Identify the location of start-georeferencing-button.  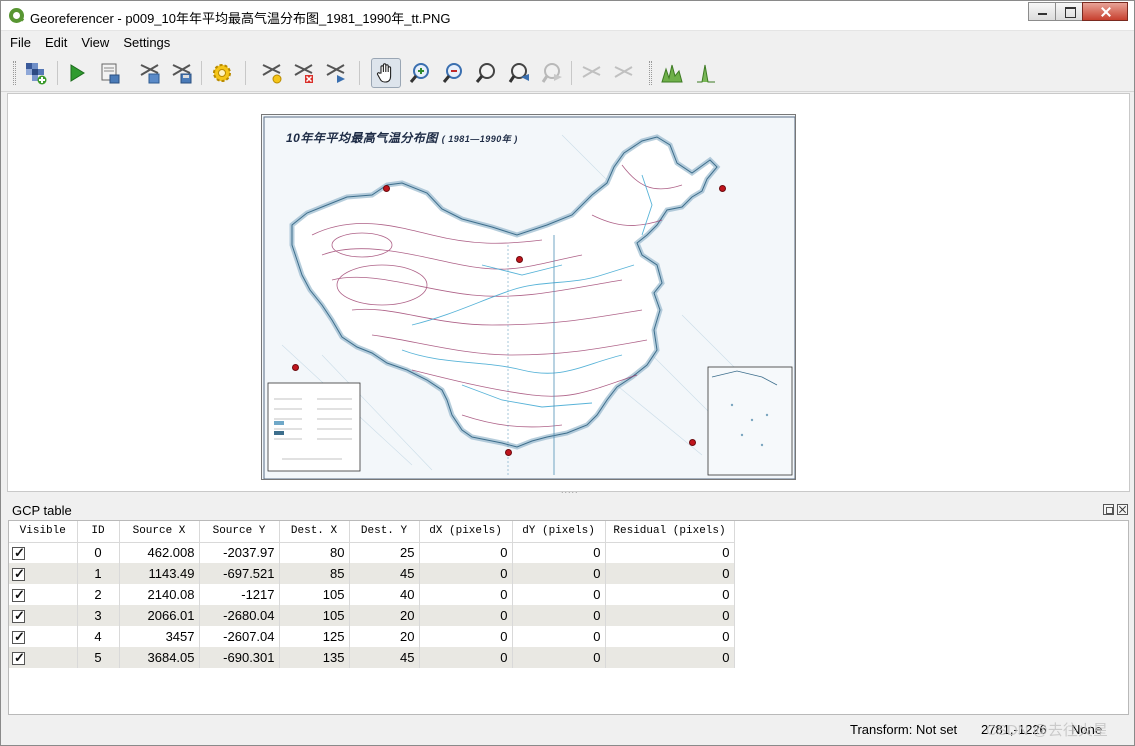
(76, 73).